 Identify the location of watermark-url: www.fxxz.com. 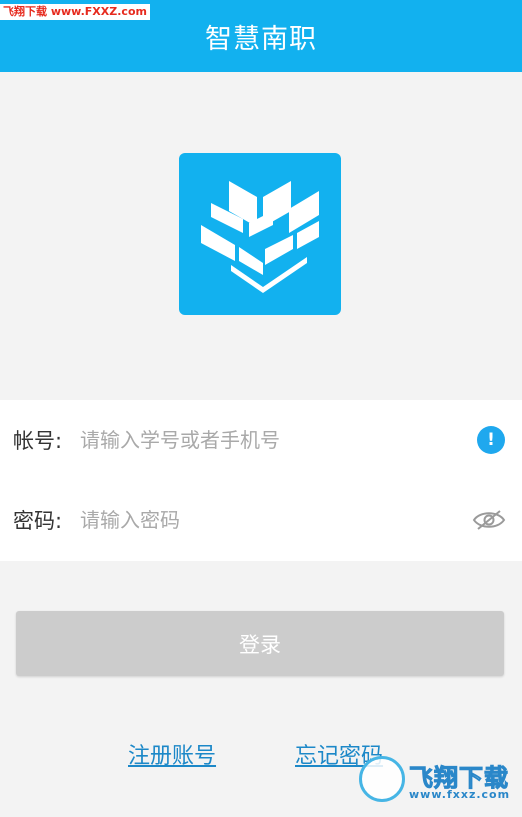
(460, 794).